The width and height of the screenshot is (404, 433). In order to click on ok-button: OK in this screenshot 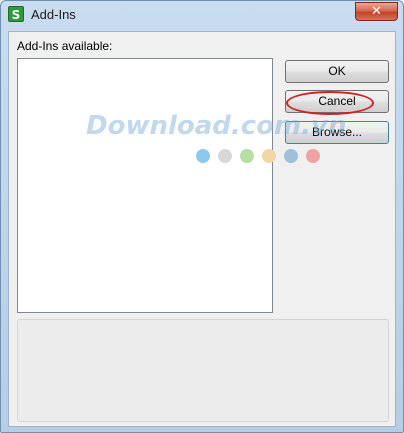, I will do `click(337, 71)`.